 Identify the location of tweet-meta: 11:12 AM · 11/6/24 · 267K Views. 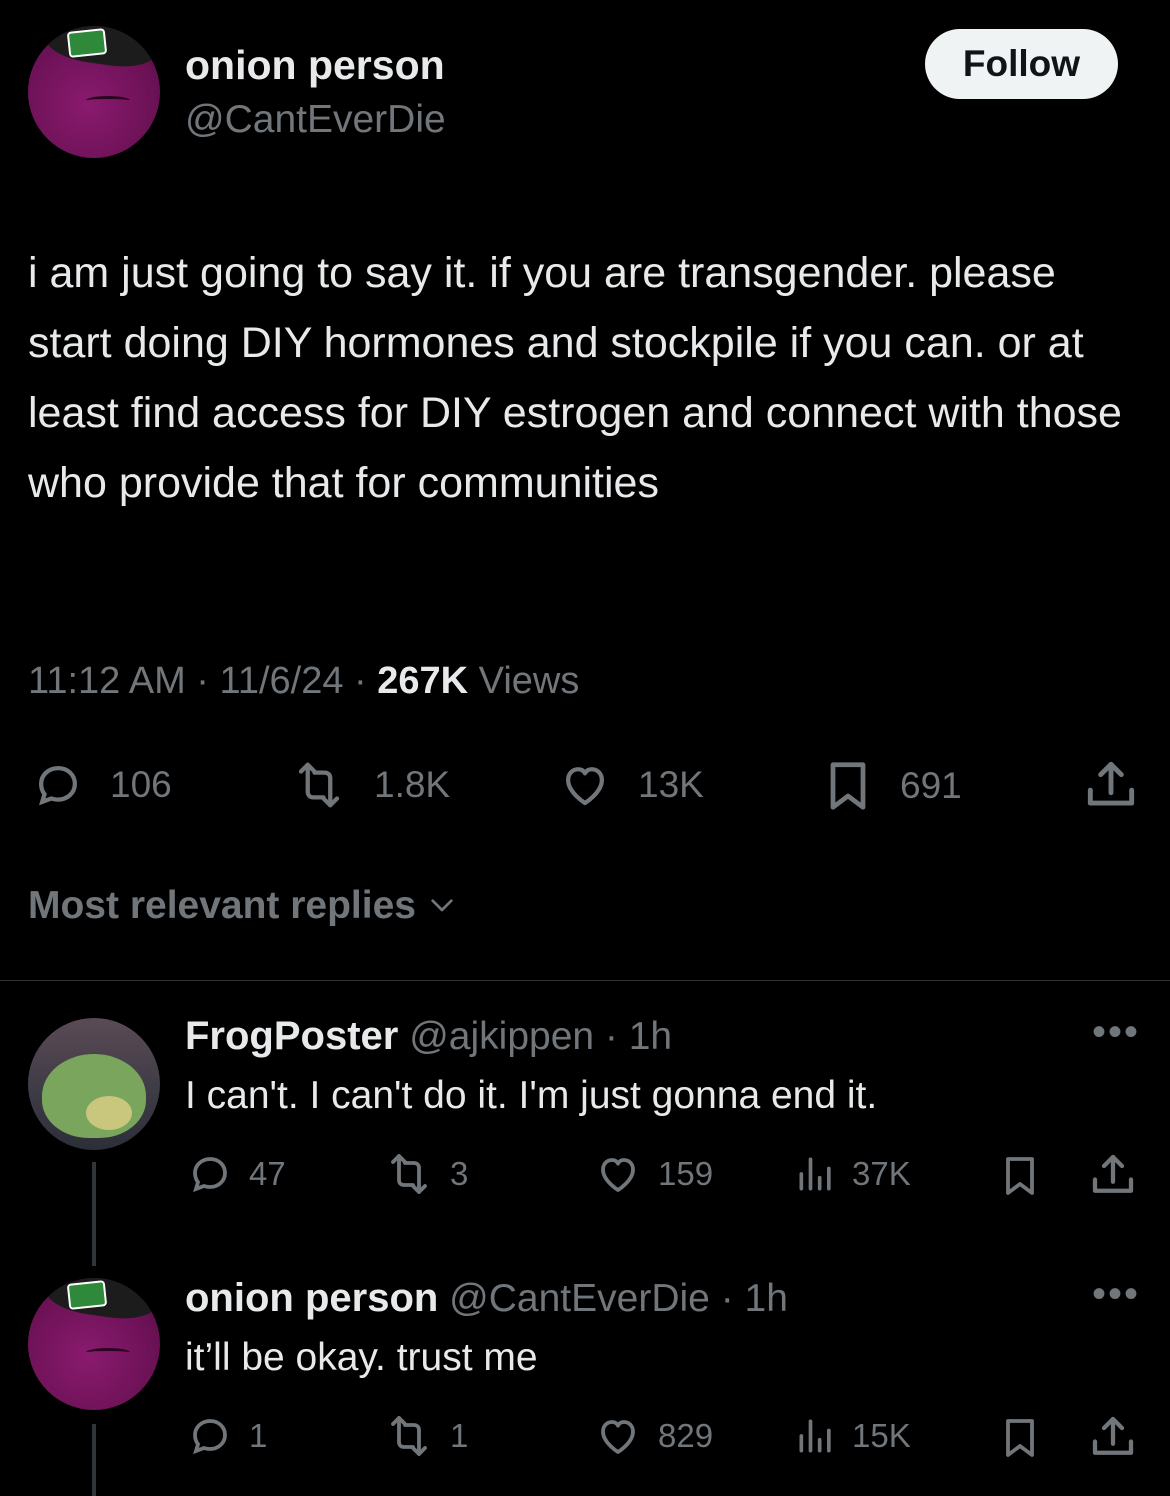
(303, 681).